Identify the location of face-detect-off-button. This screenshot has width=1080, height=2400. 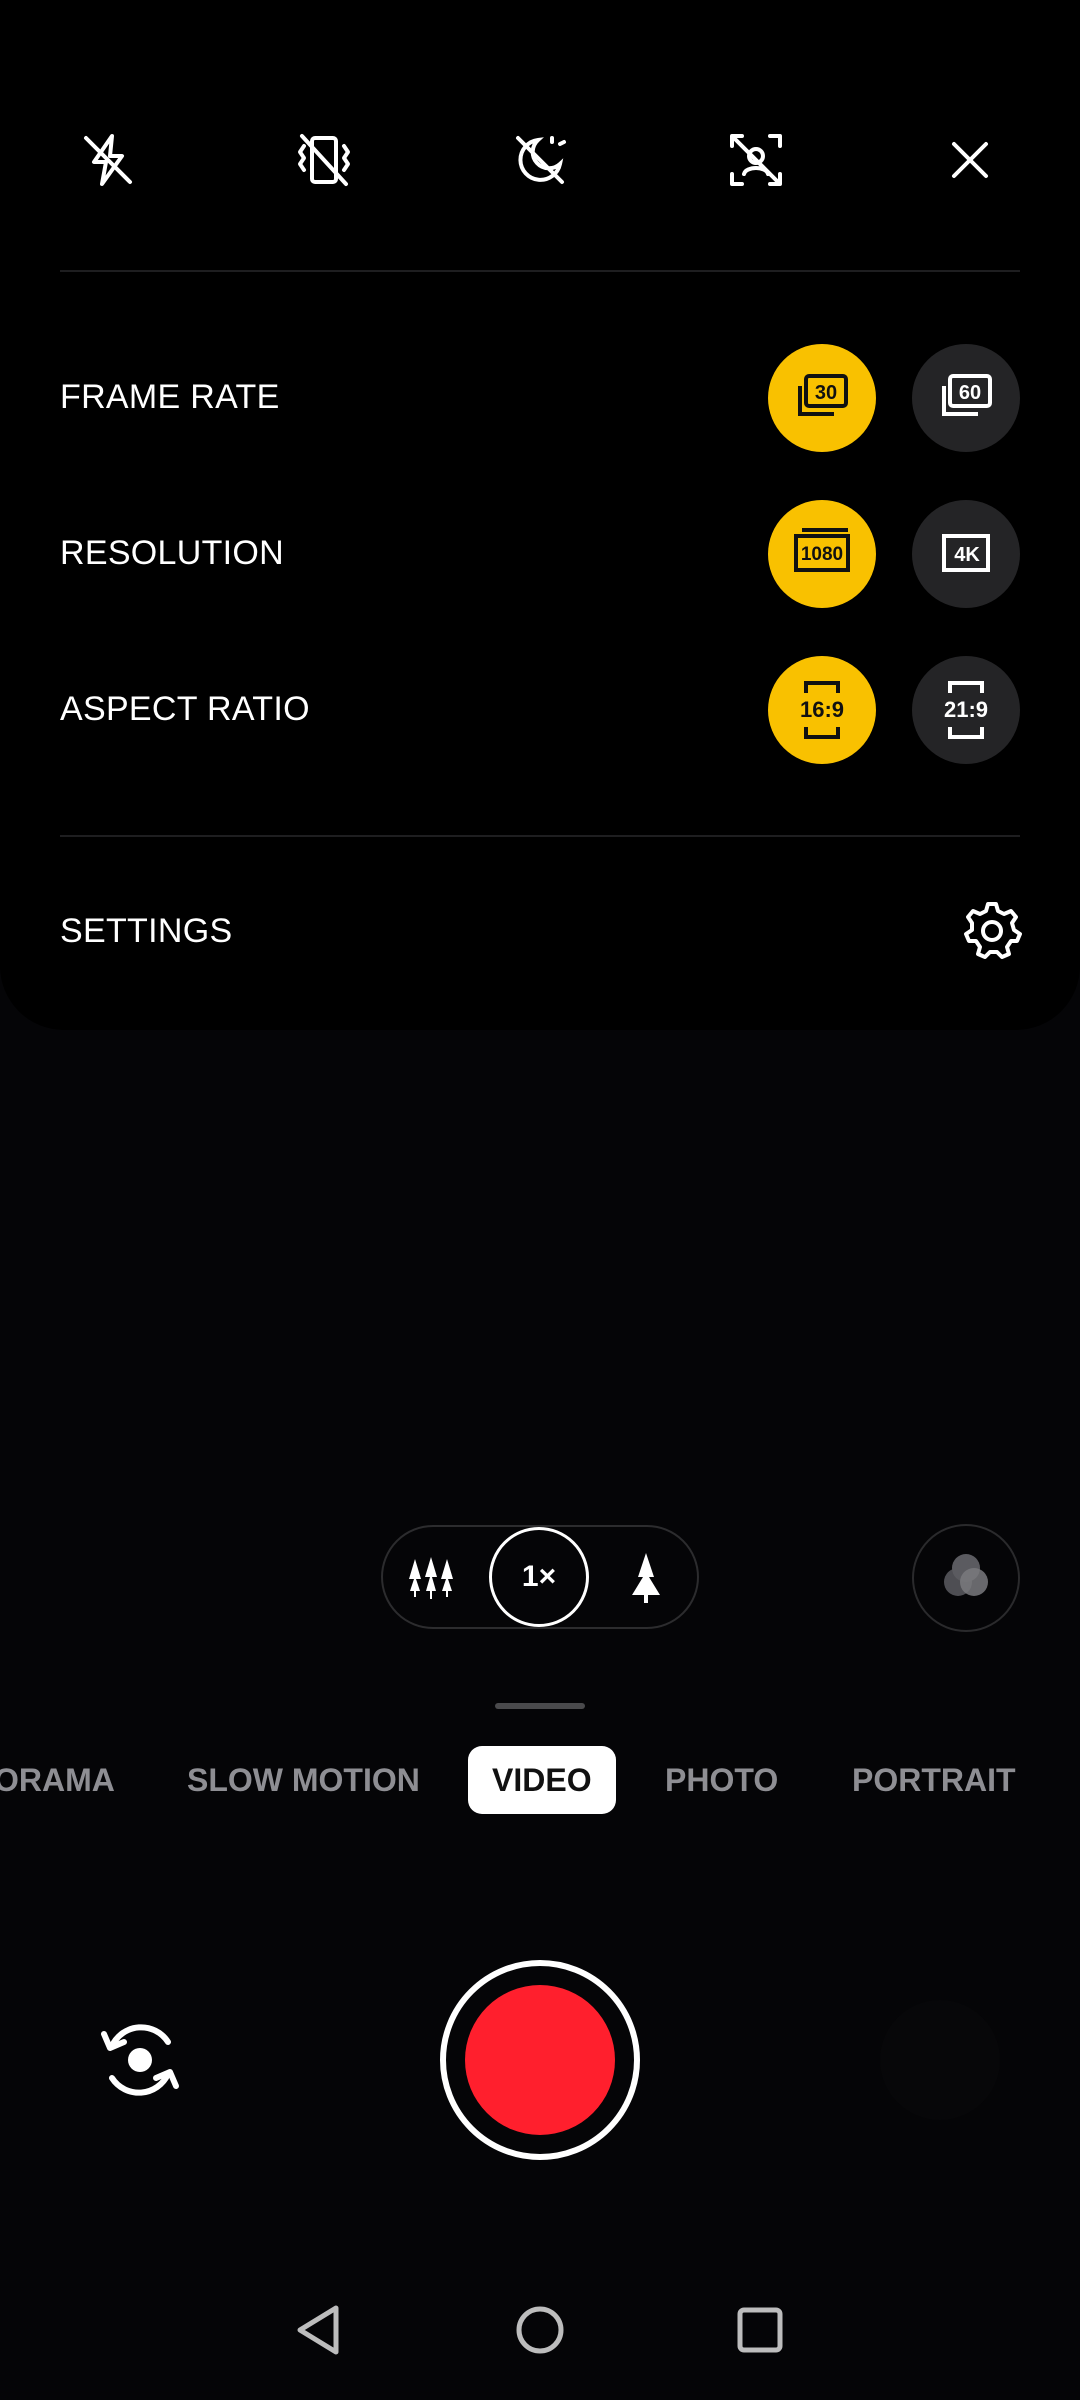
(756, 160).